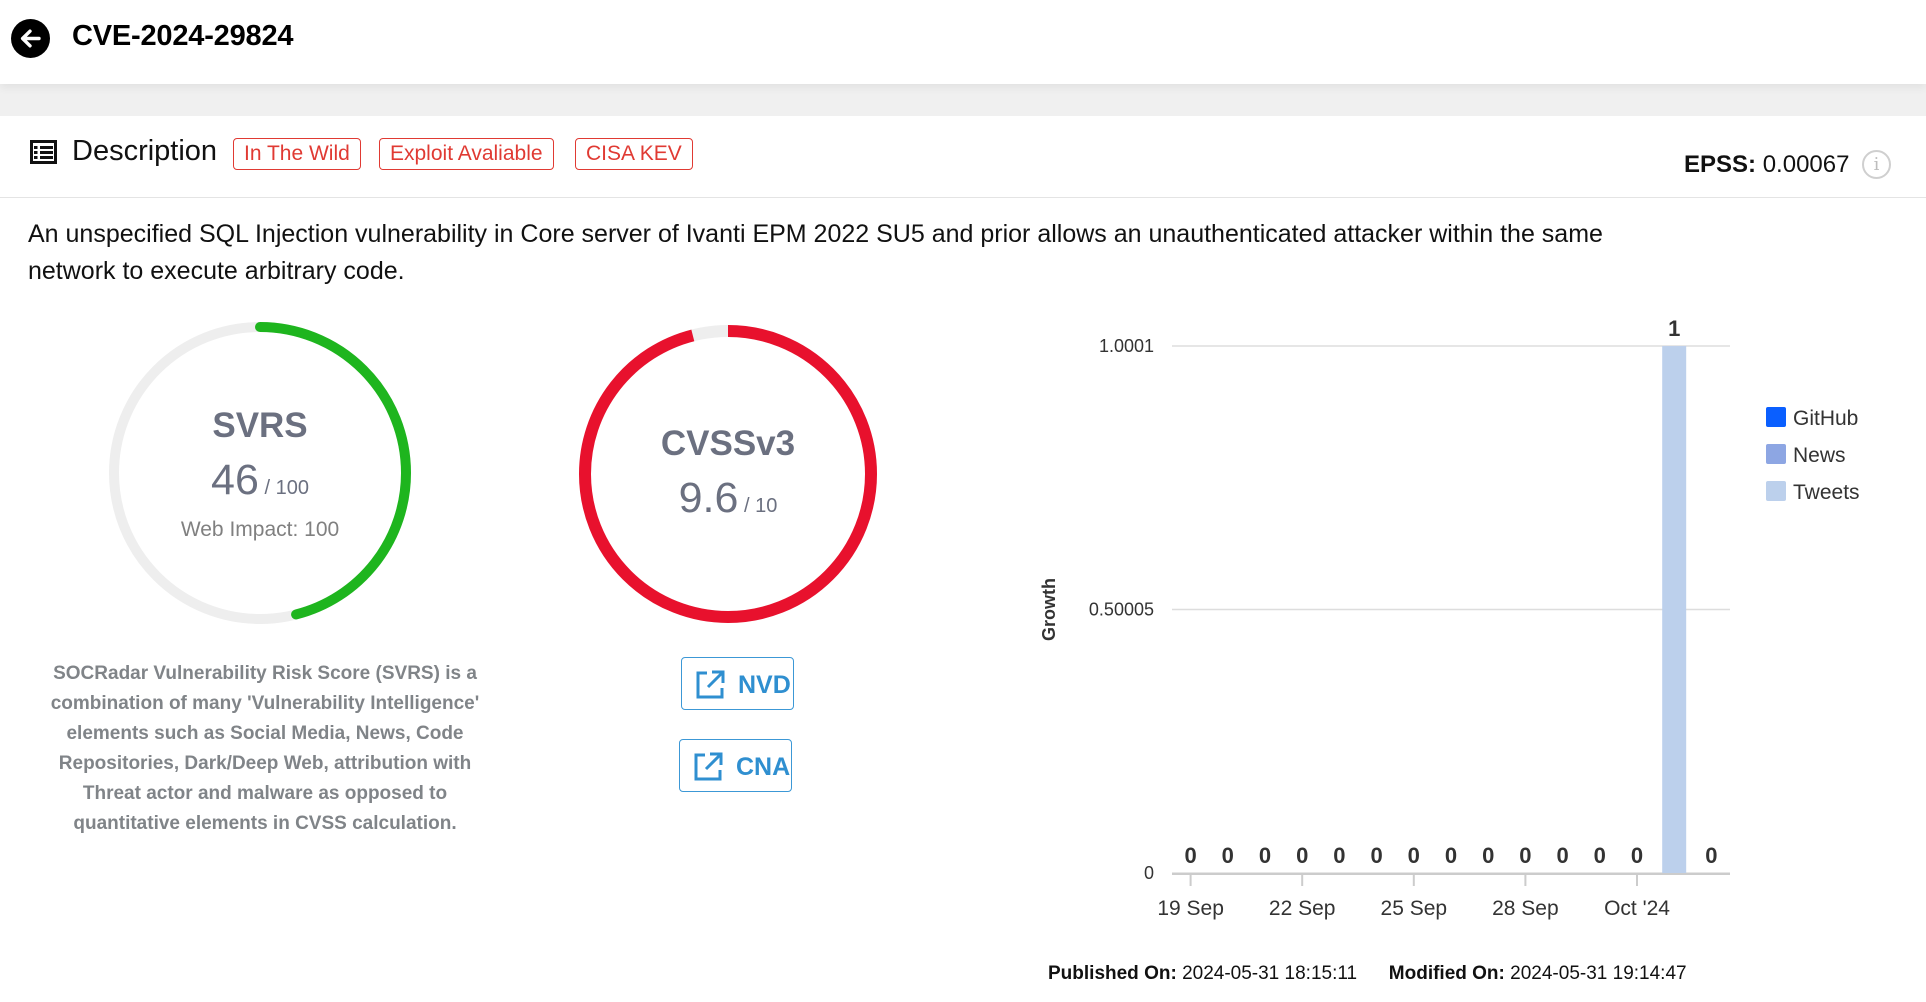 The width and height of the screenshot is (1926, 1002). Describe the element at coordinates (260, 480) in the screenshot. I see `svrs-score: 46 / 100` at that location.